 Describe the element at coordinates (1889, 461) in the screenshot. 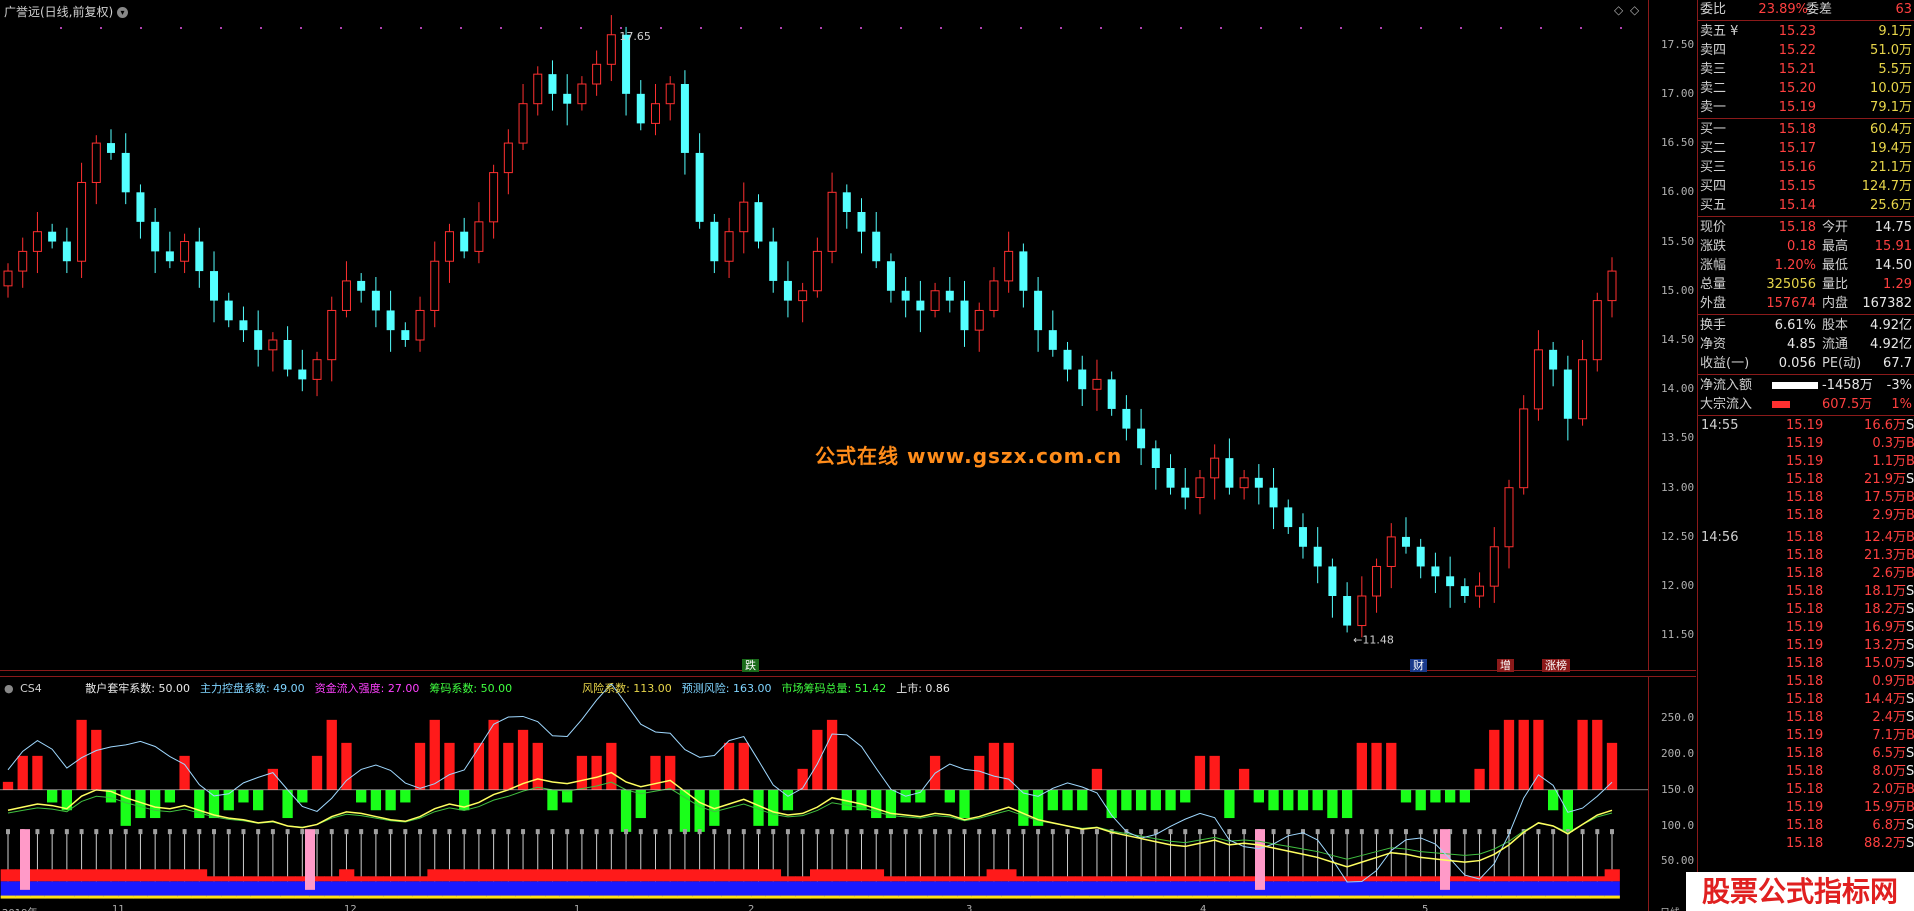

I see `tick-volume: 1.1万` at that location.